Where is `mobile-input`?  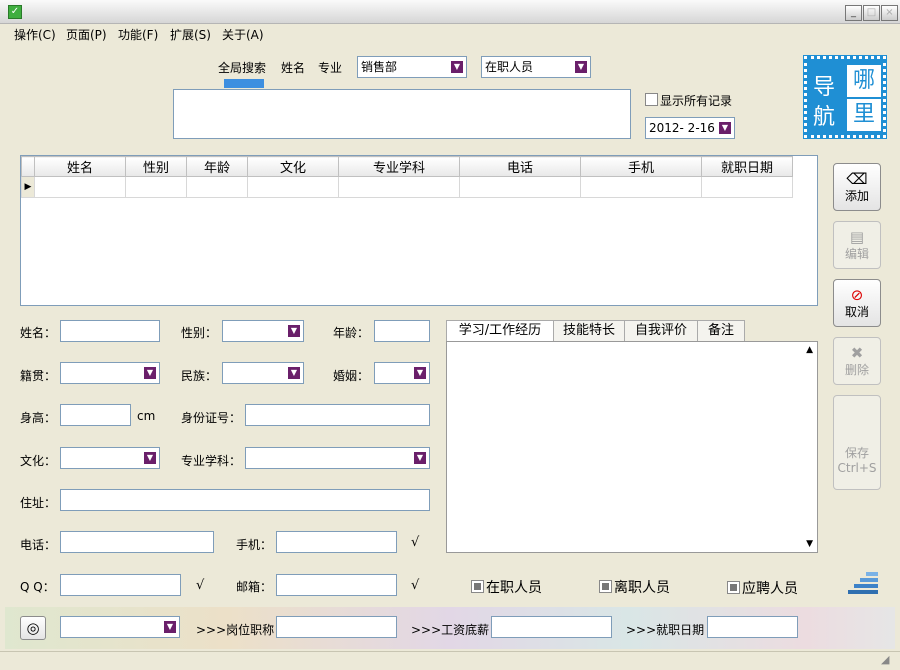 mobile-input is located at coordinates (336, 542).